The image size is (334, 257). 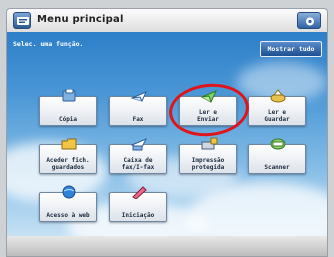 What do you see at coordinates (209, 110) in the screenshot?
I see `highlight-circle` at bounding box center [209, 110].